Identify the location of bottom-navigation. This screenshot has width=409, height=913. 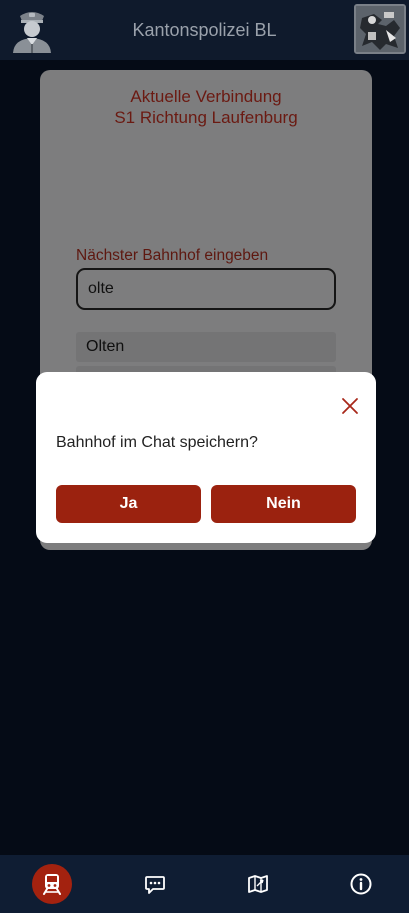
(204, 884).